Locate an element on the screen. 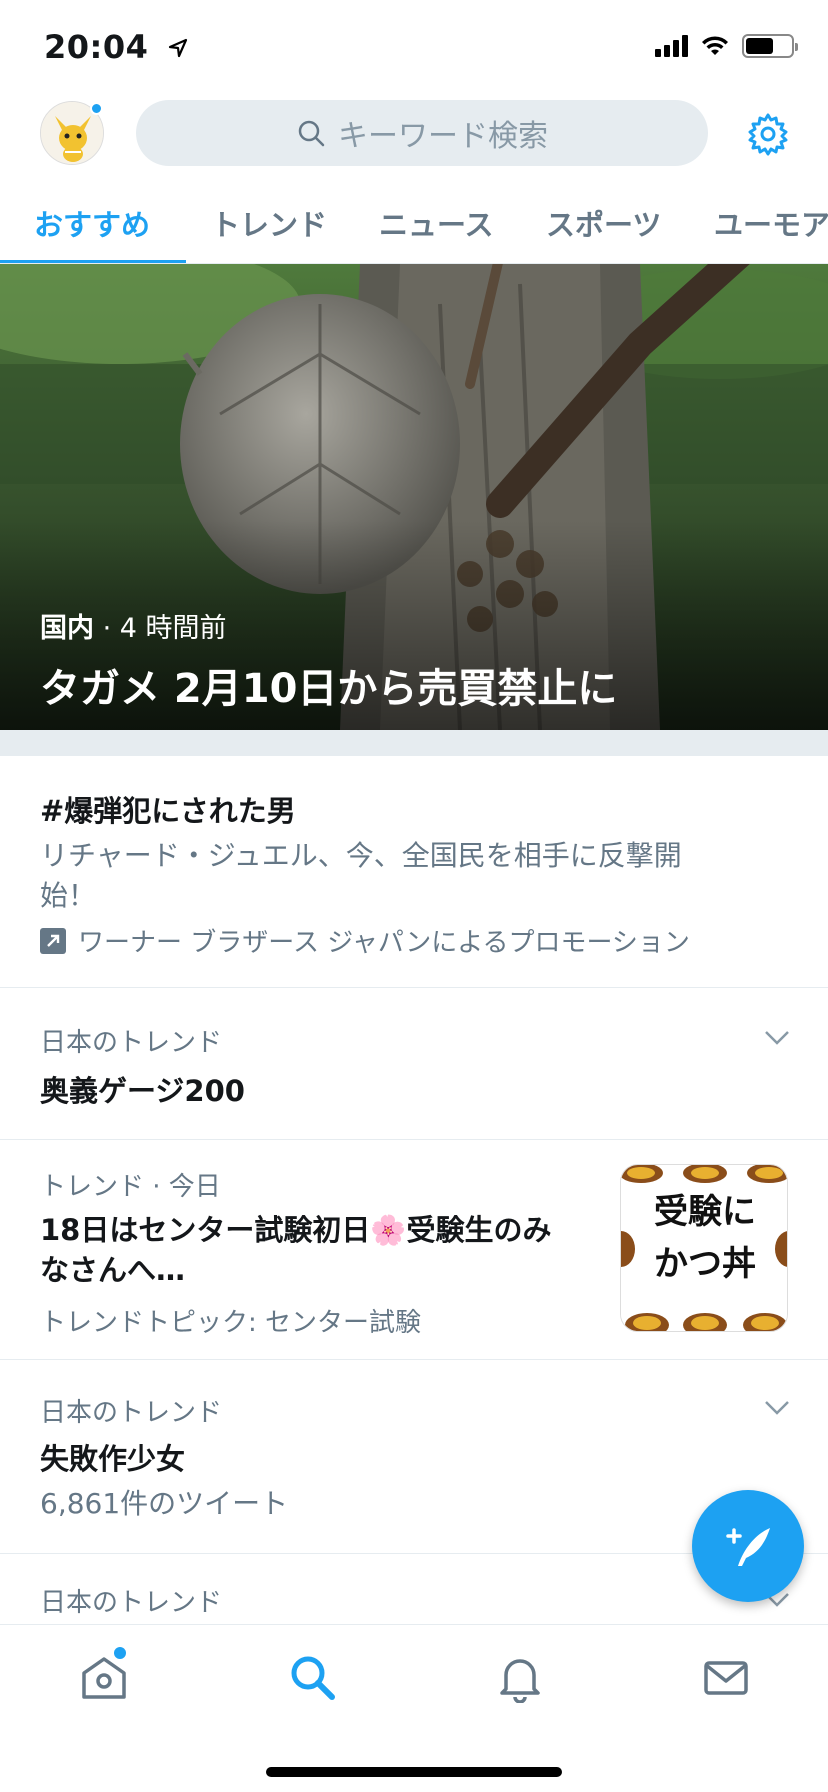 The image size is (828, 1792). trend-topic: トレンドトピック: センター試験 is located at coordinates (231, 1323).